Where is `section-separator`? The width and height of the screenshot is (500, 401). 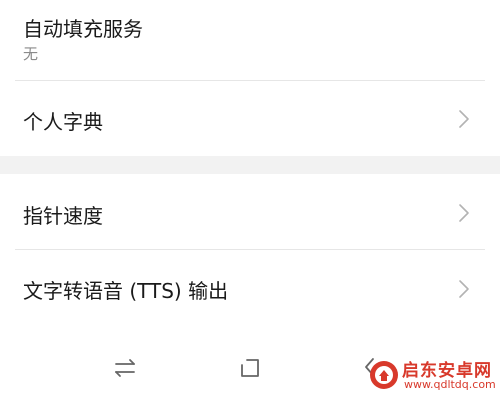
section-separator is located at coordinates (250, 165).